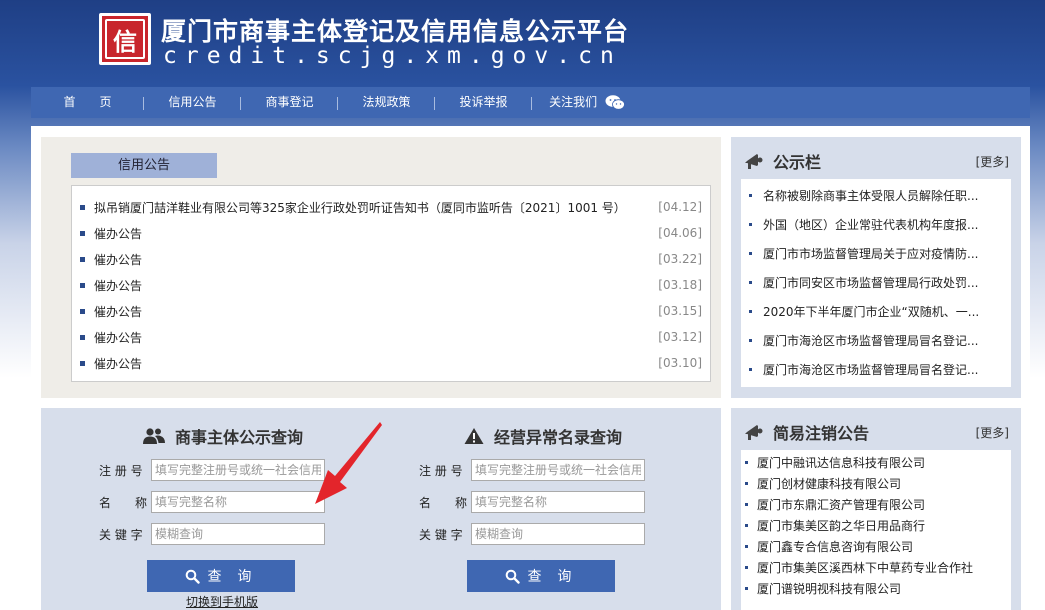 This screenshot has width=1045, height=610. What do you see at coordinates (87, 102) in the screenshot?
I see `nav-home: 首 页` at bounding box center [87, 102].